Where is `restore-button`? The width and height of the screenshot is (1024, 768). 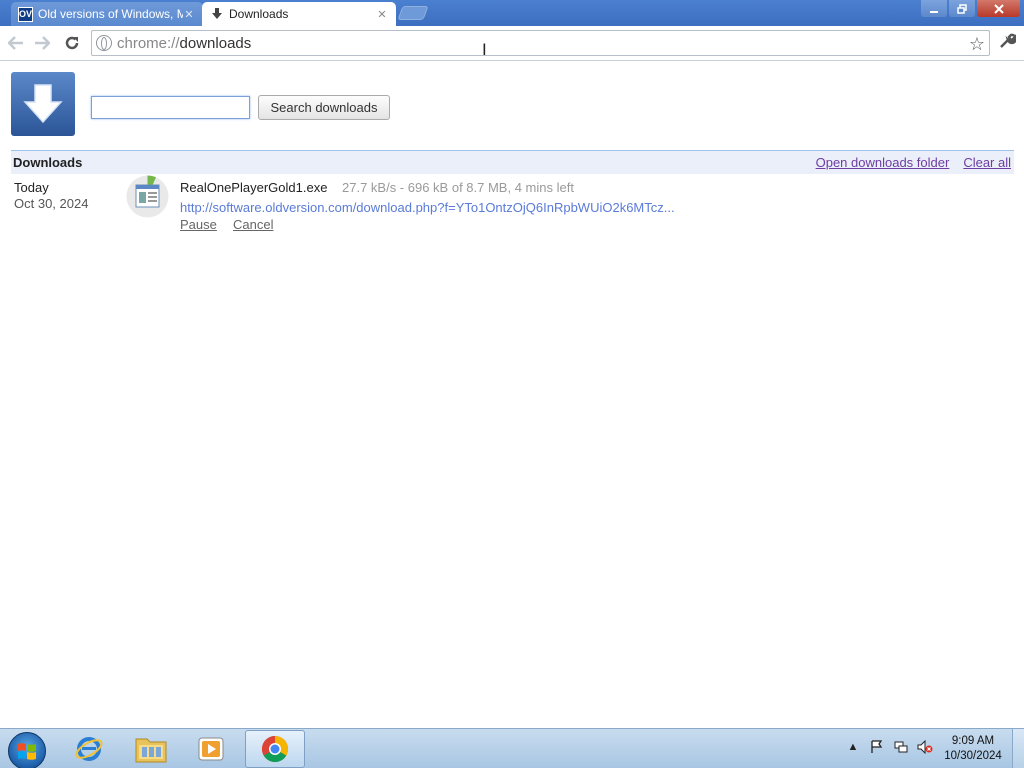 restore-button is located at coordinates (962, 8).